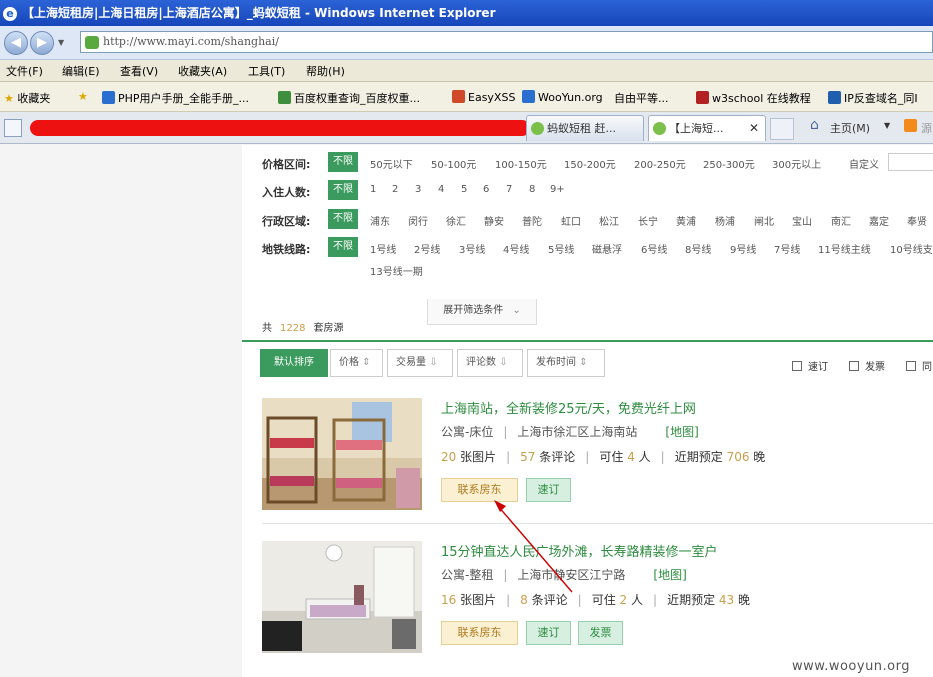 This screenshot has height=677, width=933. Describe the element at coordinates (83, 96) in the screenshot. I see `add-favorite-button: ★` at that location.